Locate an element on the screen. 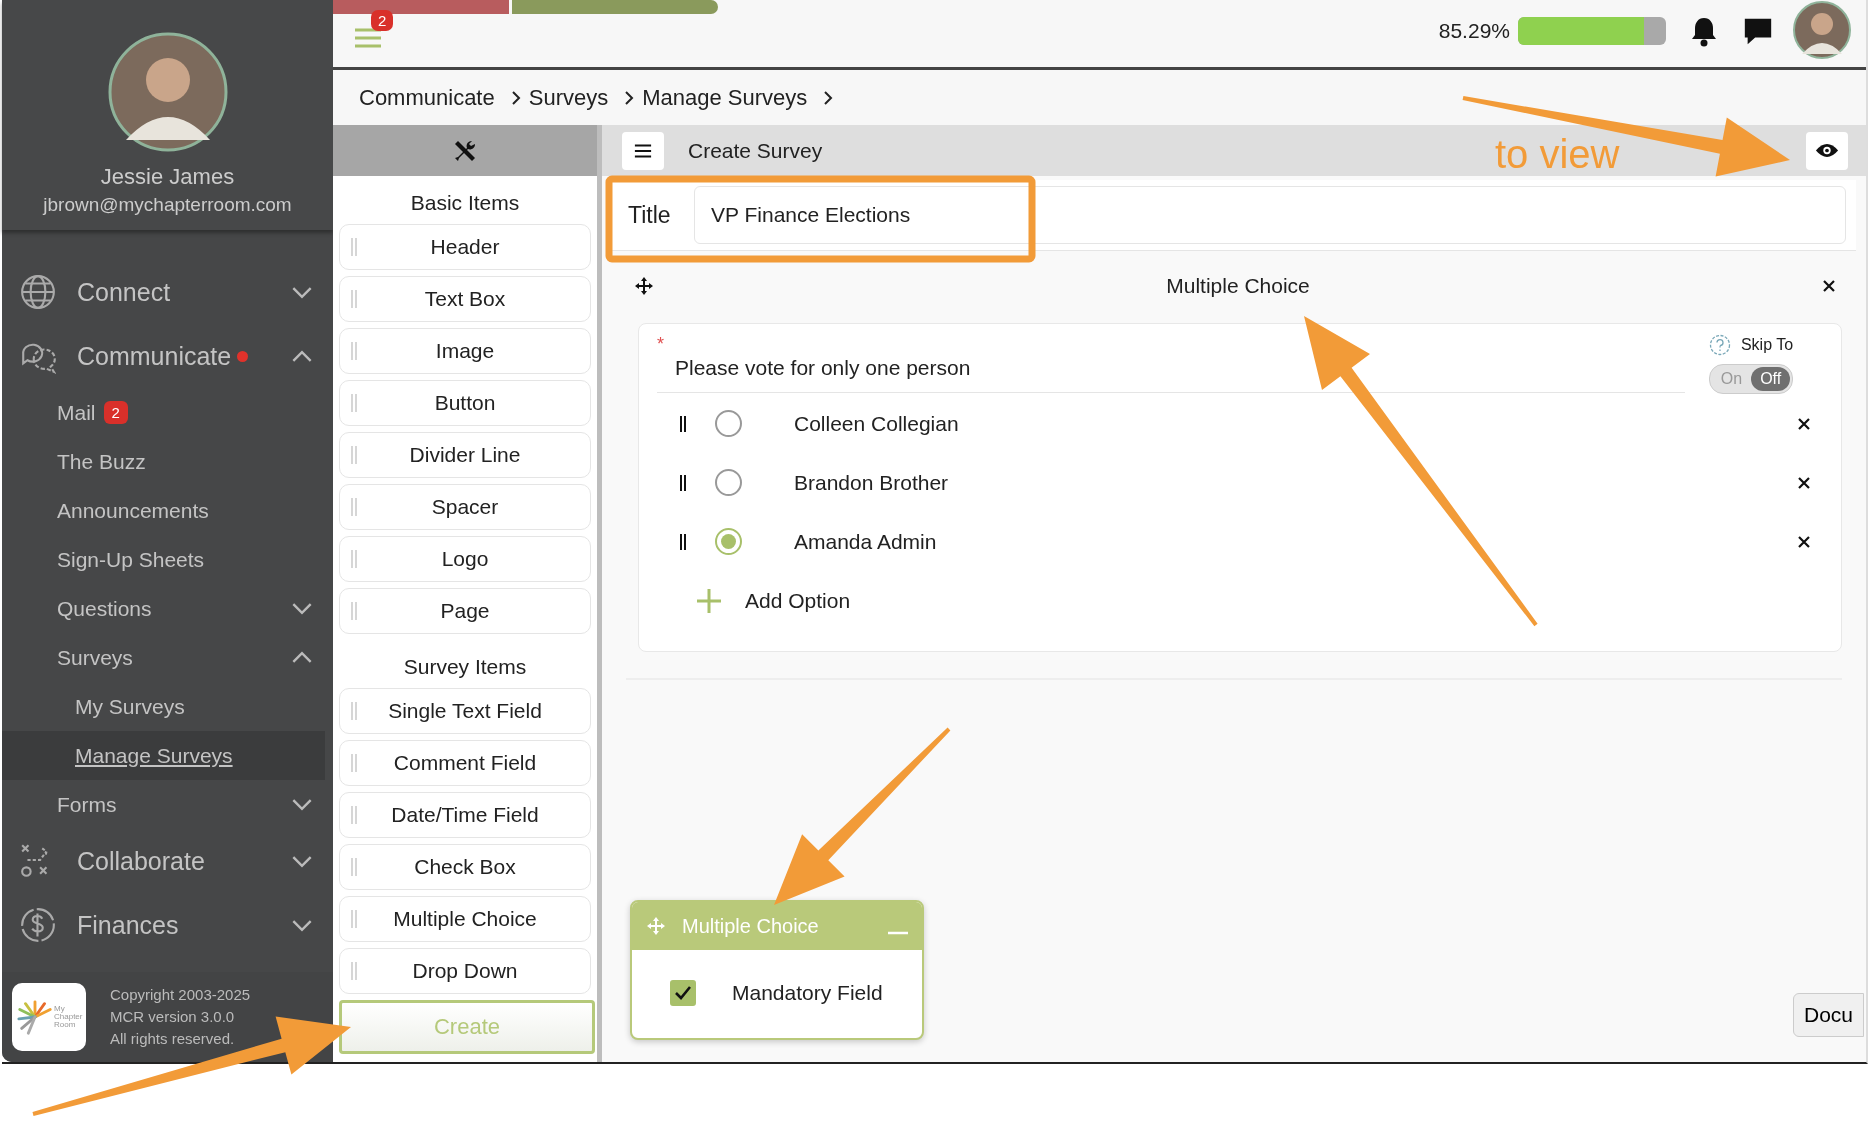 This screenshot has height=1124, width=1868. tool-item: Date/Time Field is located at coordinates (465, 815).